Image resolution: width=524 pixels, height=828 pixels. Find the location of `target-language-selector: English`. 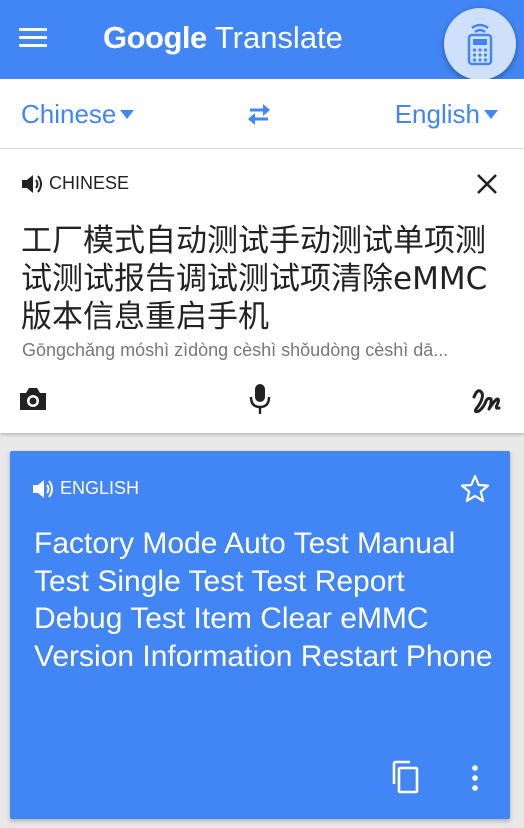

target-language-selector: English is located at coordinates (446, 114).